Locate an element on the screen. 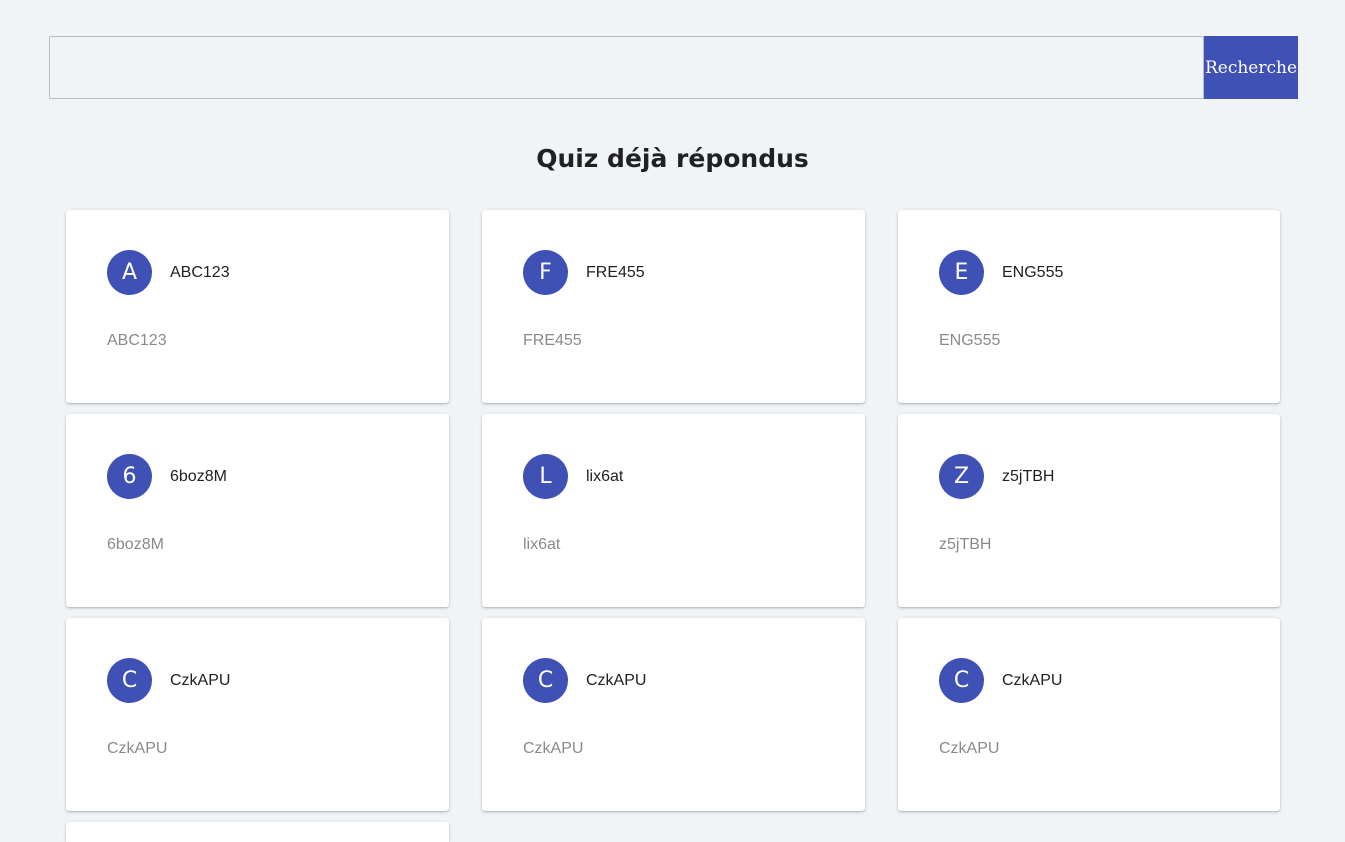  quiz-card: 6 6boz8M 6boz8M is located at coordinates (257, 510).